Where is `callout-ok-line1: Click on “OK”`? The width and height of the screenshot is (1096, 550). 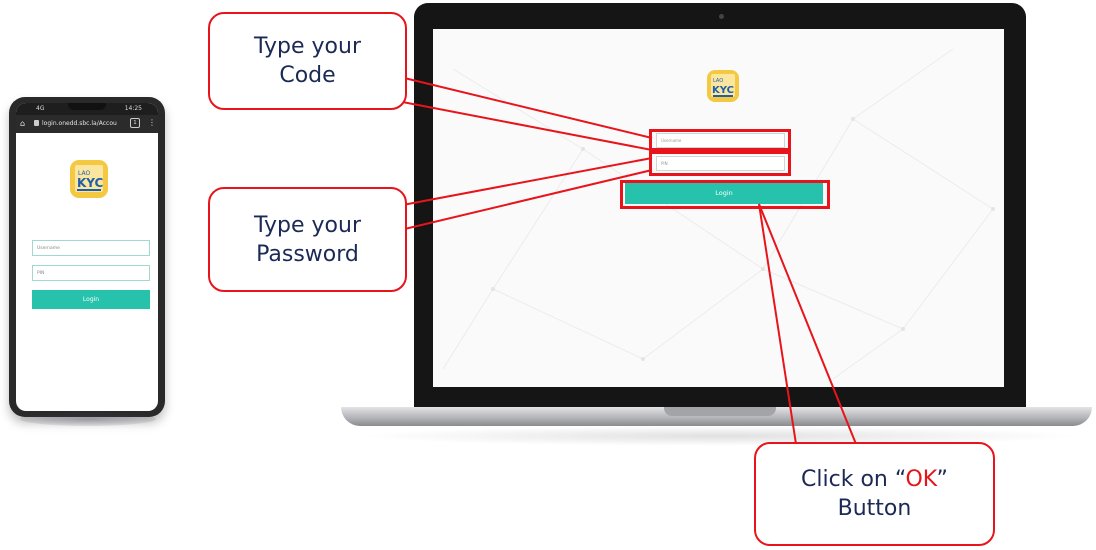
callout-ok-line1: Click on “OK” is located at coordinates (874, 479).